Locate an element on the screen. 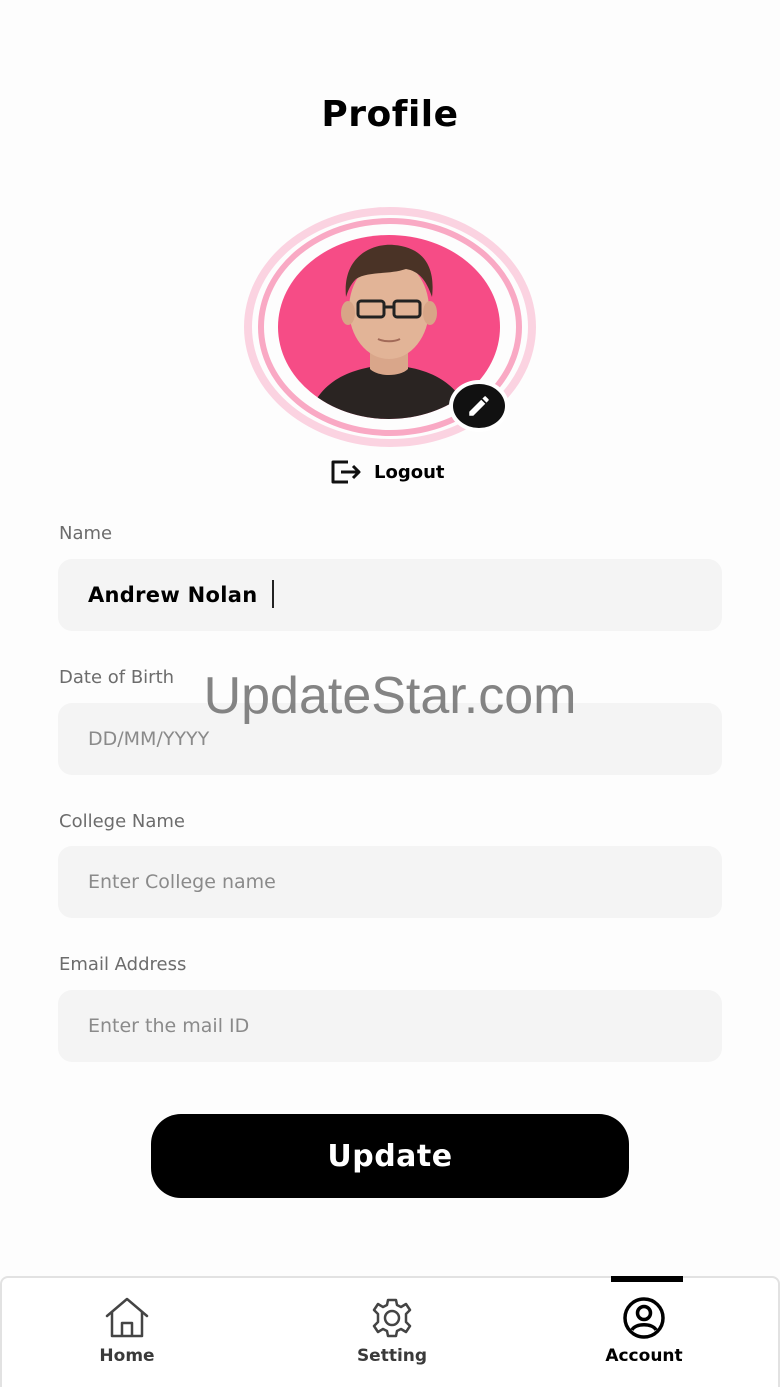  name-label: Name is located at coordinates (86, 533).